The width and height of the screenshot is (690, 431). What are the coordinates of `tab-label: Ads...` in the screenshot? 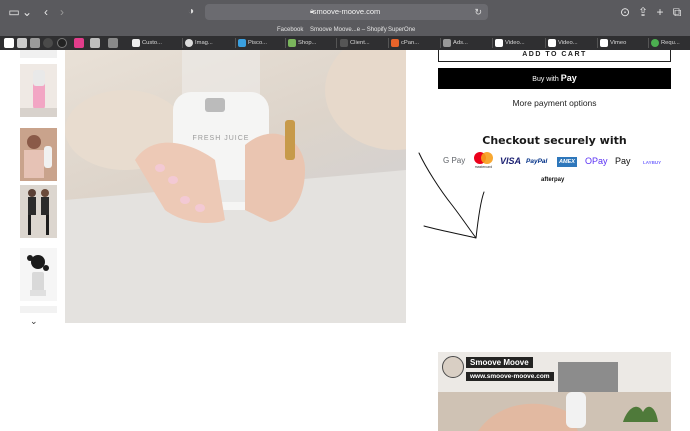 It's located at (460, 43).